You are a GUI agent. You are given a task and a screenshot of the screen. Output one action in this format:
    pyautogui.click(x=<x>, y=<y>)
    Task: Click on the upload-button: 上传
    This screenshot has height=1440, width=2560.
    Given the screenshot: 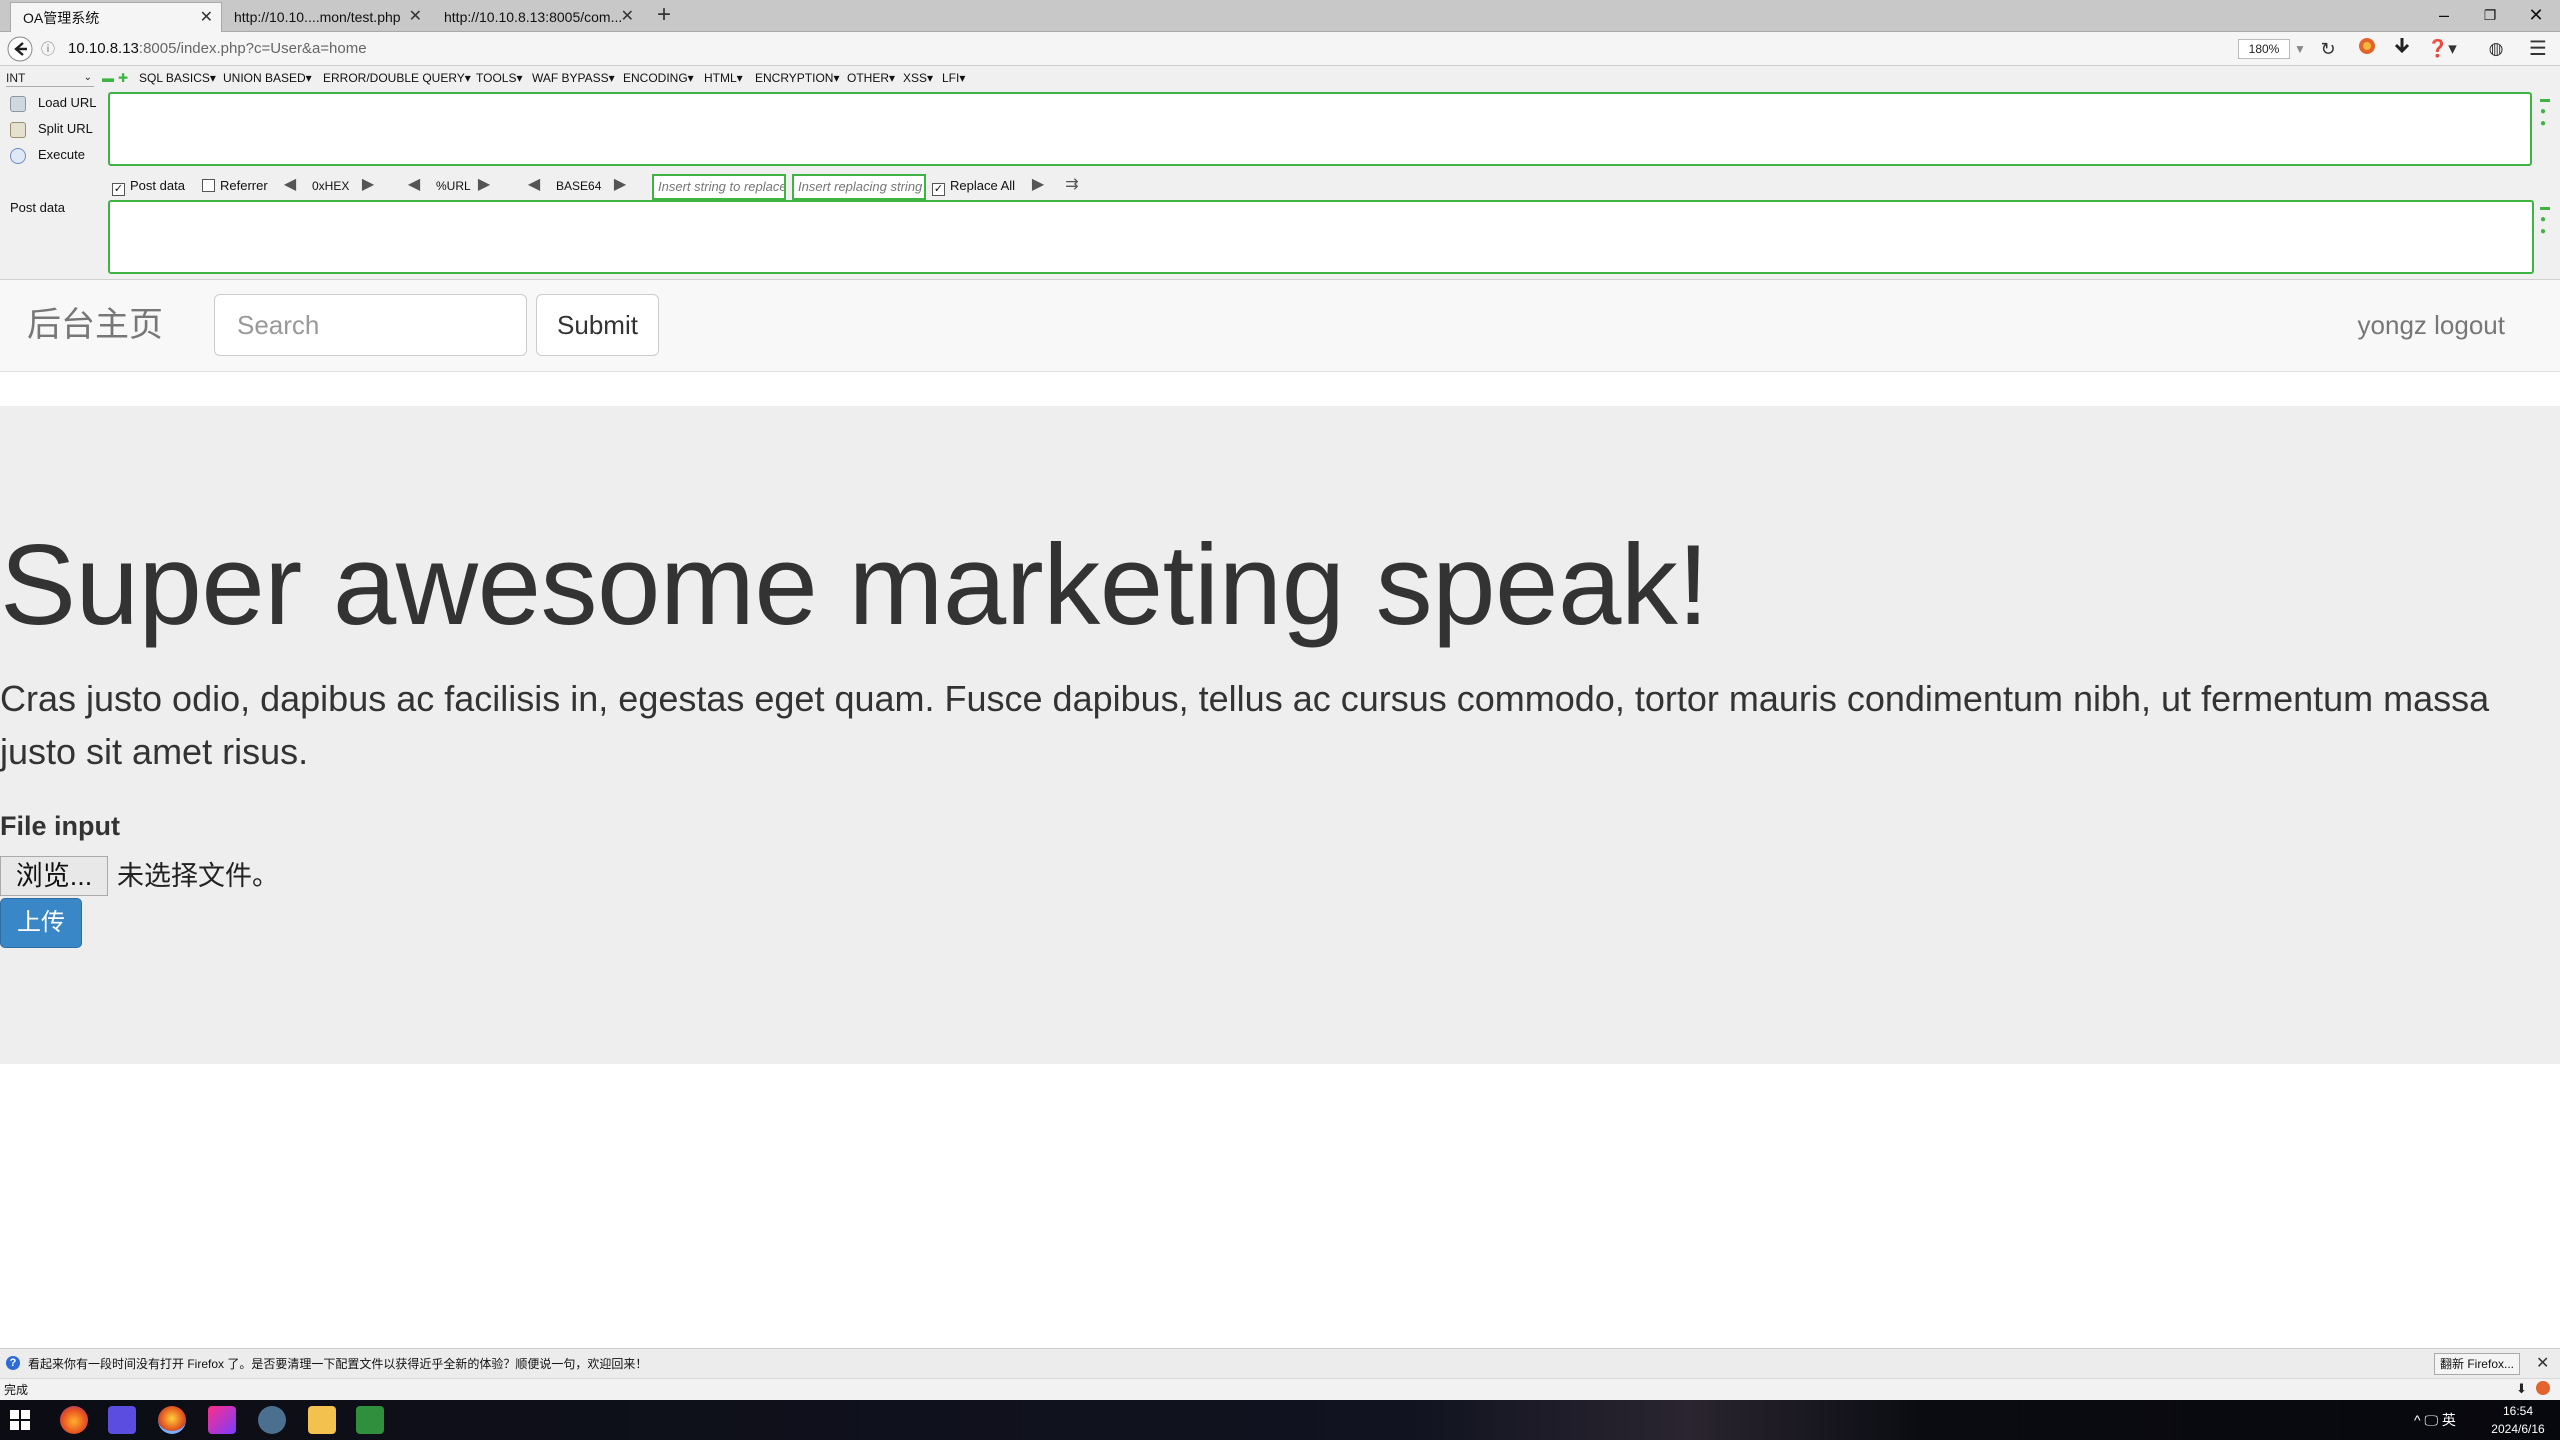 What is the action you would take?
    pyautogui.click(x=41, y=923)
    